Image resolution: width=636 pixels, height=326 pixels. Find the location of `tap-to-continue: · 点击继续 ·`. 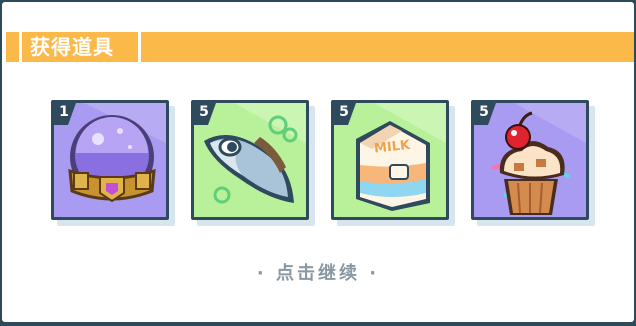

tap-to-continue: · 点击继续 · is located at coordinates (318, 272).